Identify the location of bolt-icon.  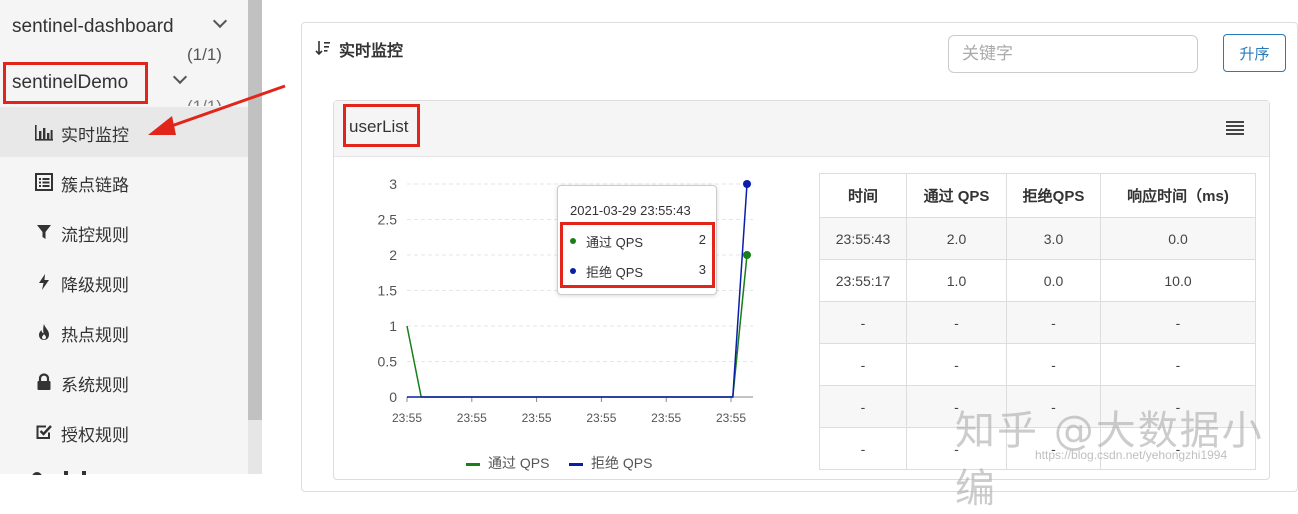
(44, 282).